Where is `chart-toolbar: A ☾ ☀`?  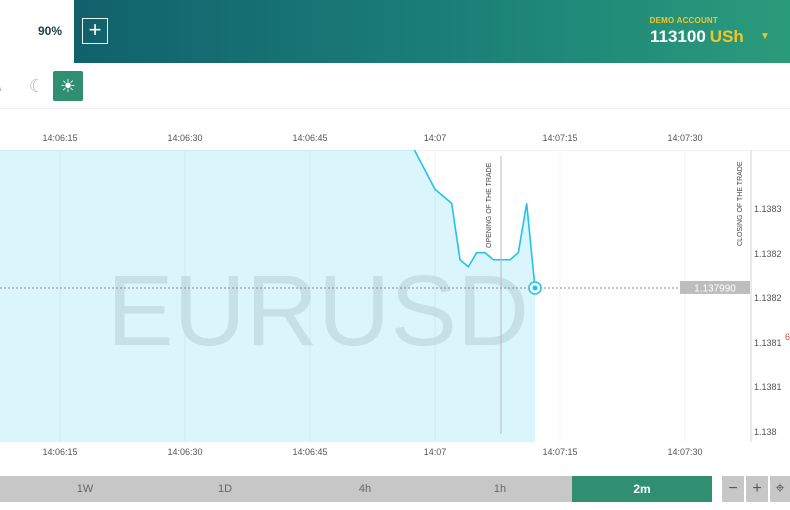
chart-toolbar: A ☾ ☀ is located at coordinates (395, 86).